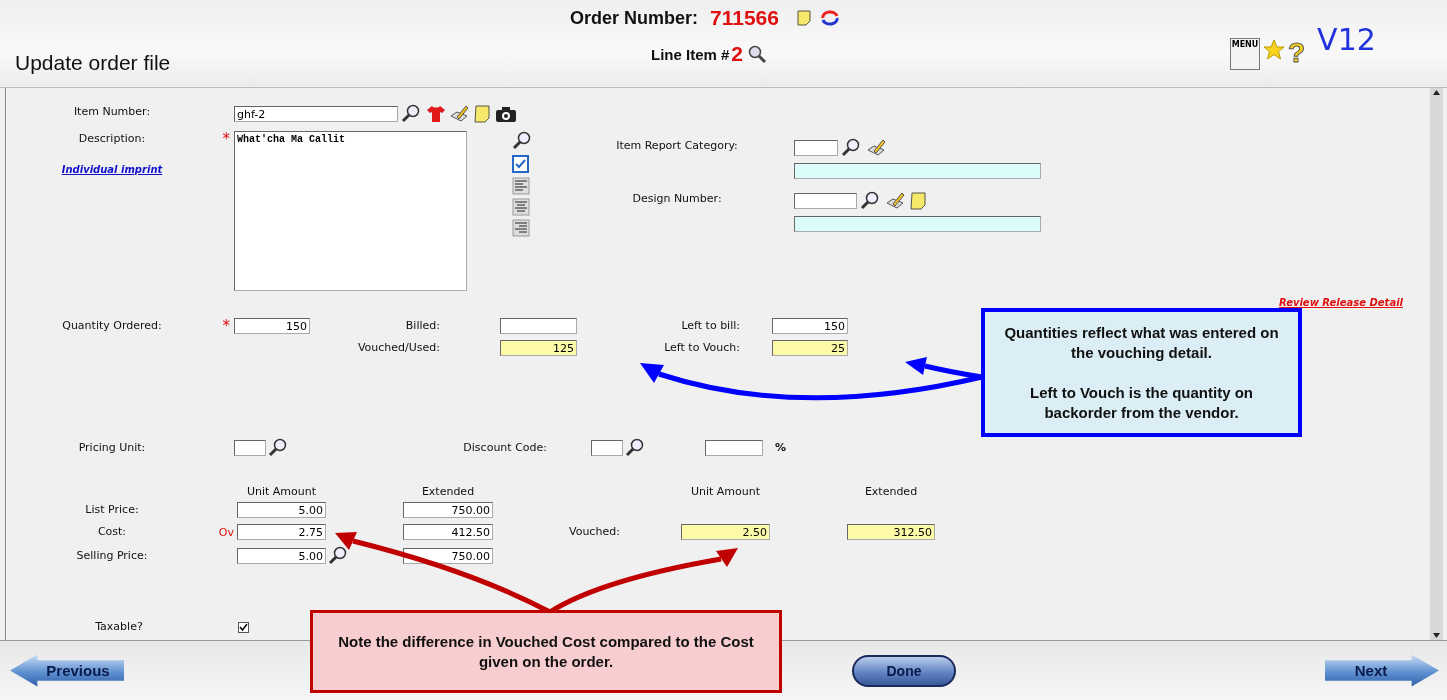 The height and width of the screenshot is (700, 1447). What do you see at coordinates (904, 670) in the screenshot?
I see `done-button: Done` at bounding box center [904, 670].